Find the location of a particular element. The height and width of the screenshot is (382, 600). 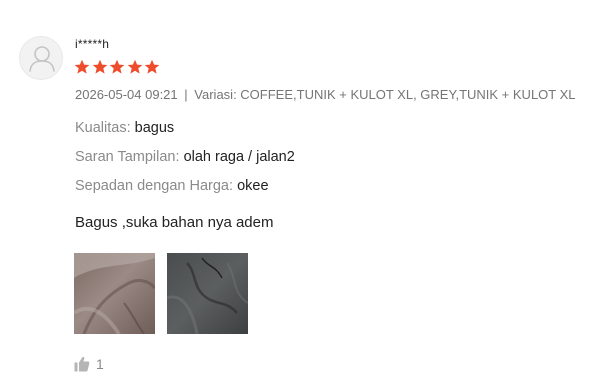

attribute-value-for-money: Sepadan dengan Harga: okee is located at coordinates (172, 186).